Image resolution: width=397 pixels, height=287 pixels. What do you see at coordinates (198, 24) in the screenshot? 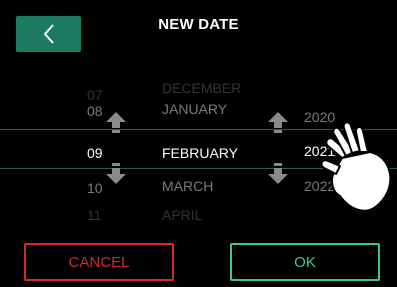
I see `page-title: NEW DATE` at bounding box center [198, 24].